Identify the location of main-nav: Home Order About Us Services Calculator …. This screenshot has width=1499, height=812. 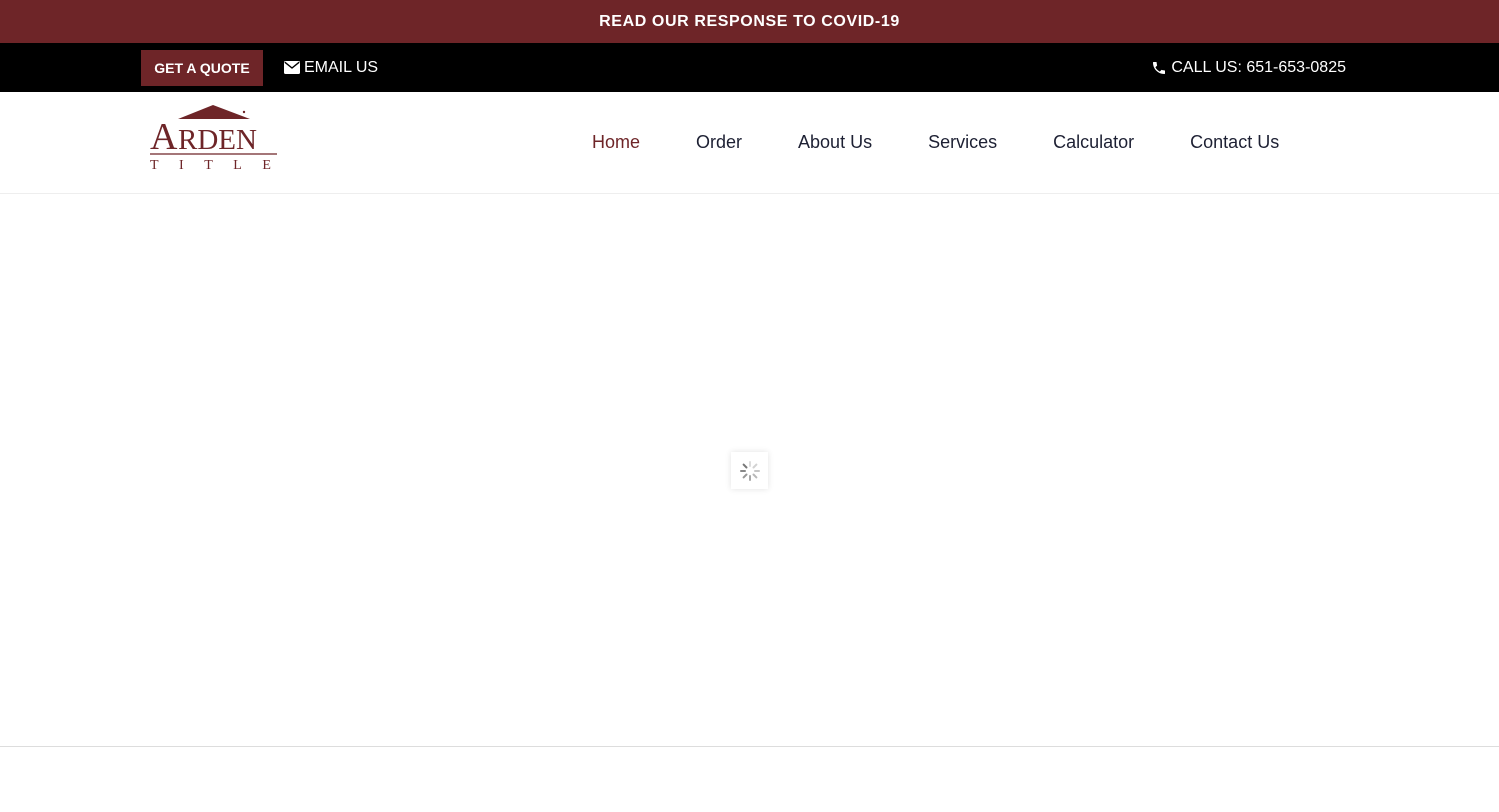
(935, 142).